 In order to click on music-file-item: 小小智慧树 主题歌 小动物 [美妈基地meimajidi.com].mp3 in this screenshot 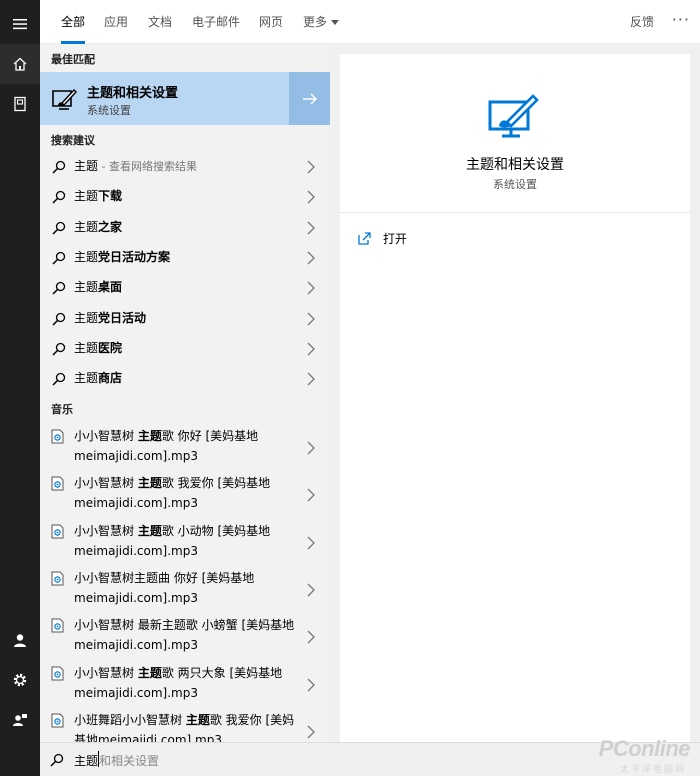, I will do `click(185, 541)`.